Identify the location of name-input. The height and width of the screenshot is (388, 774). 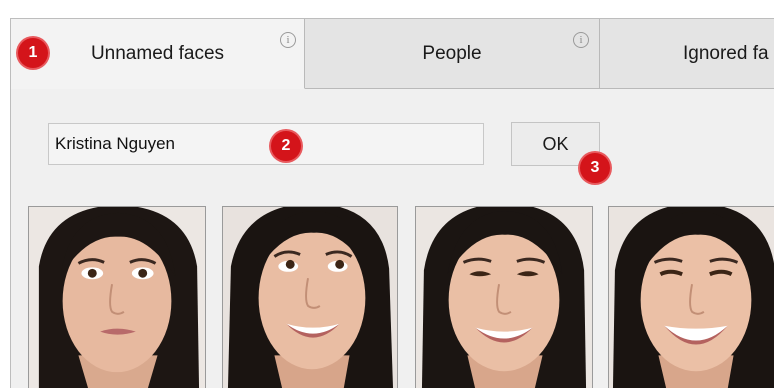
(266, 144).